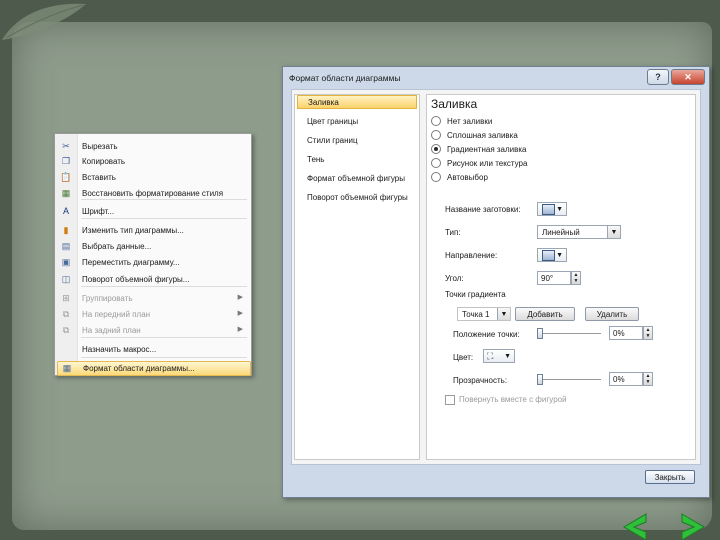  Describe the element at coordinates (619, 333) in the screenshot. I see `stop-position-value: 0%` at that location.